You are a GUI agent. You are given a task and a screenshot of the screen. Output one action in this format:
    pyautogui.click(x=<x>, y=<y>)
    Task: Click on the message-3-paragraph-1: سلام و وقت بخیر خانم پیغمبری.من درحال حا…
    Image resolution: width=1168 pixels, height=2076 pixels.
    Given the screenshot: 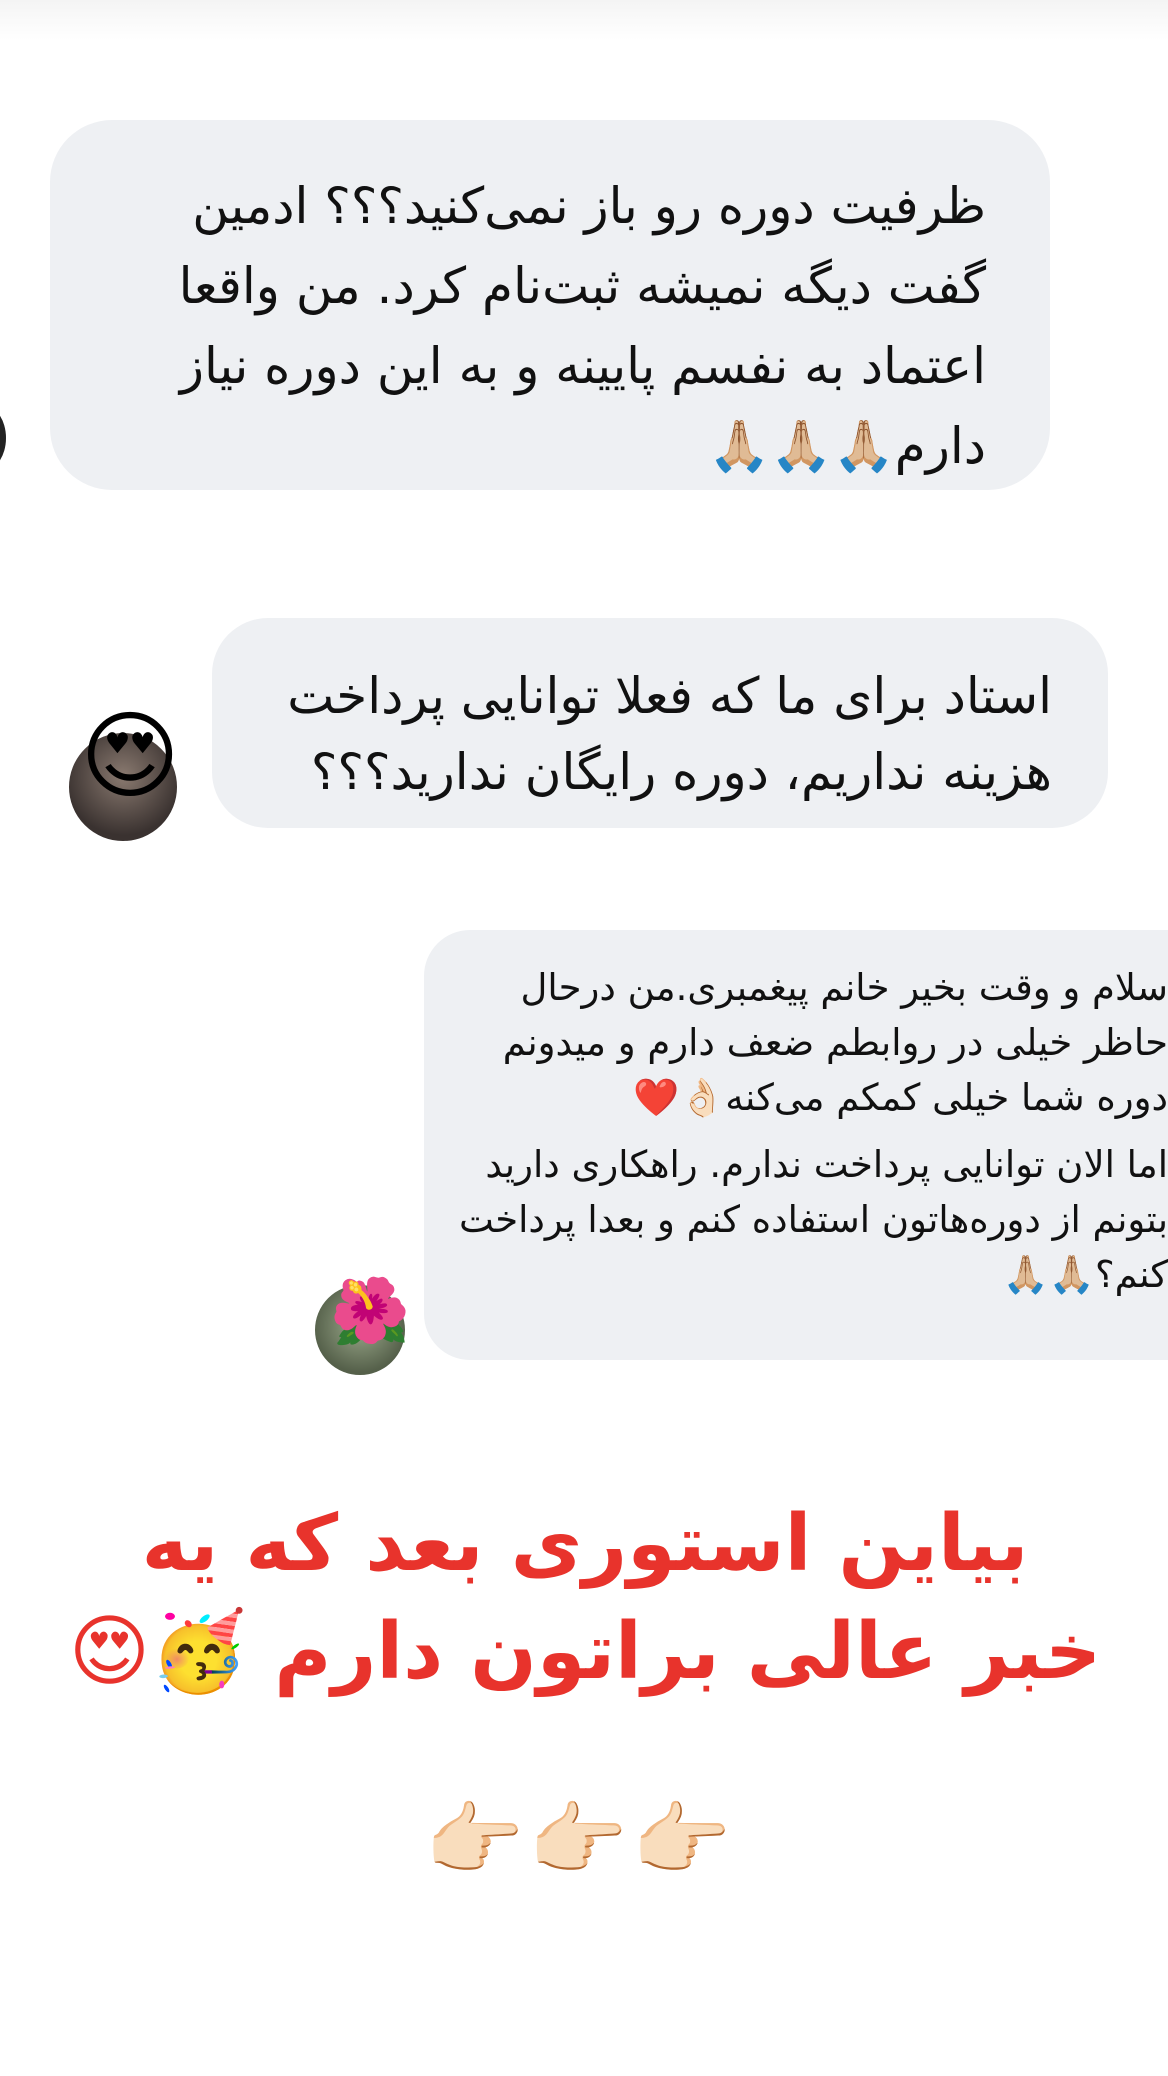 What is the action you would take?
    pyautogui.click(x=835, y=1042)
    